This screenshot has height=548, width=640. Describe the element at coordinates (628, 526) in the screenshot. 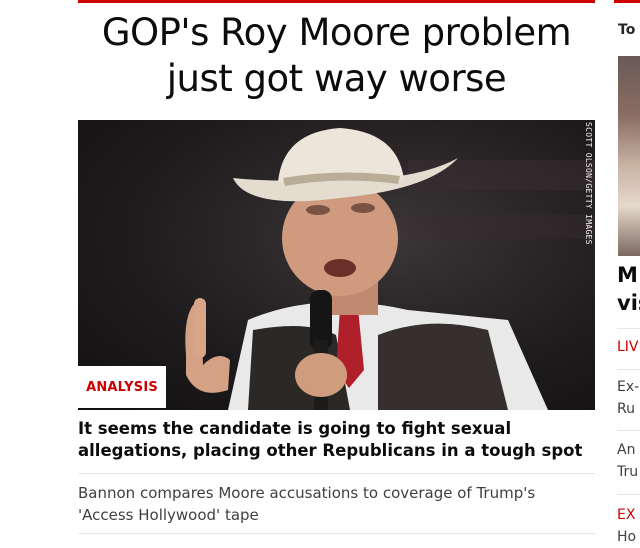

I see `sidebar-item-exclusive: EX Ho` at that location.